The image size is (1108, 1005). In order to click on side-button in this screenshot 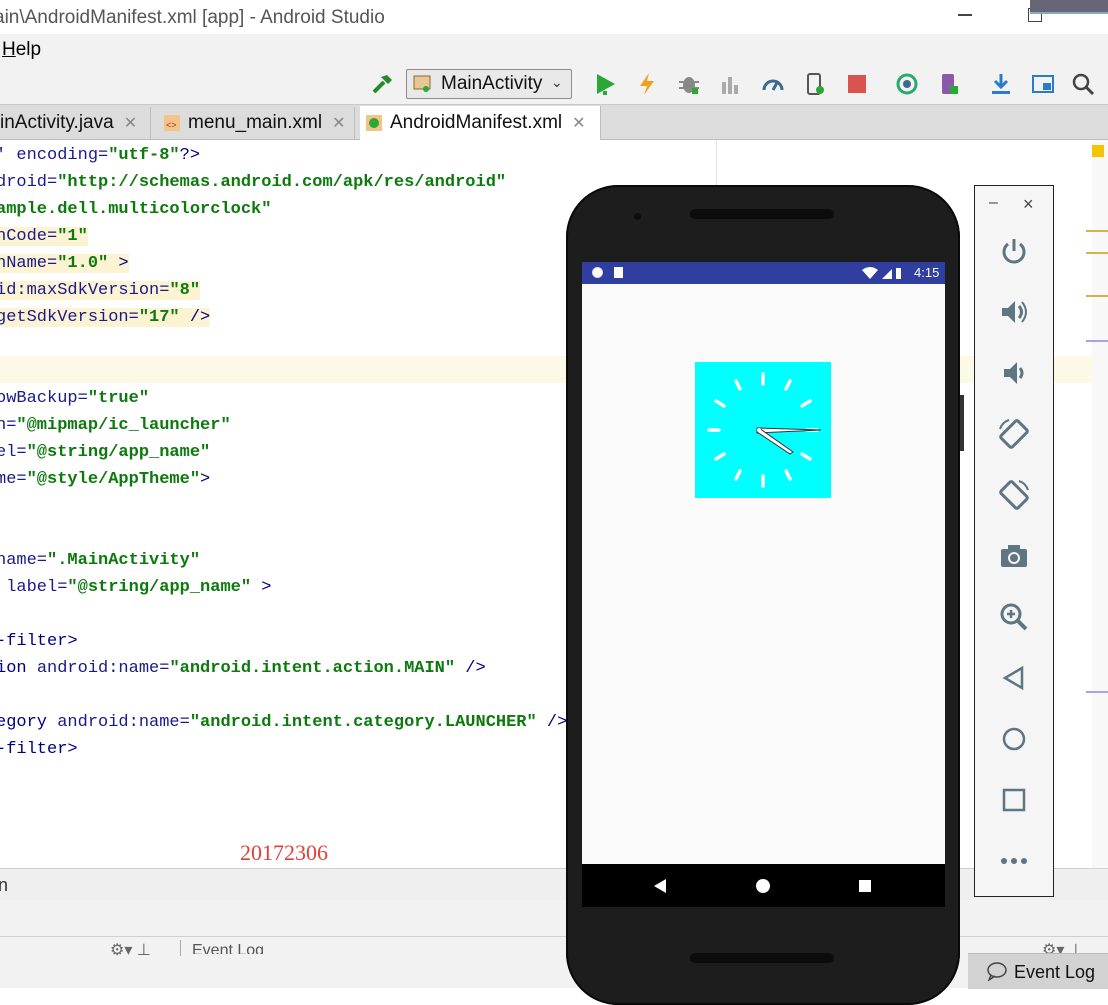, I will do `click(962, 423)`.